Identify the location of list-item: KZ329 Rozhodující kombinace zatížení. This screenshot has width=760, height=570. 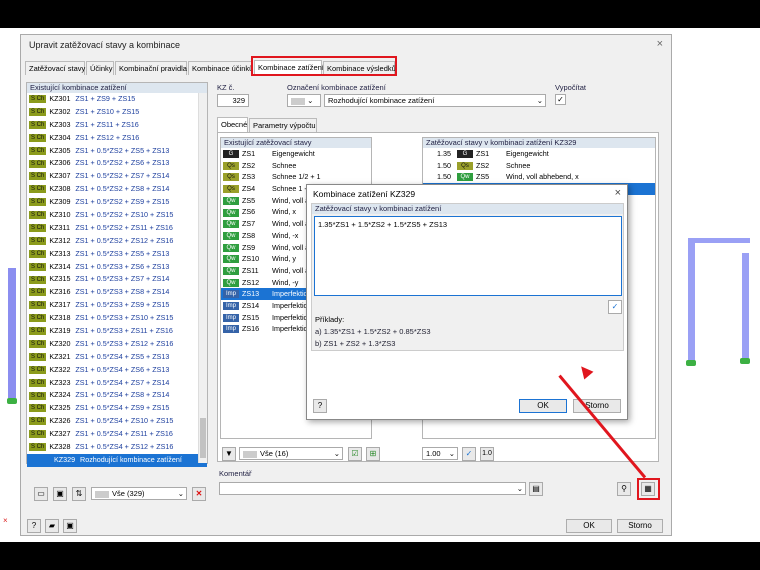
(117, 460).